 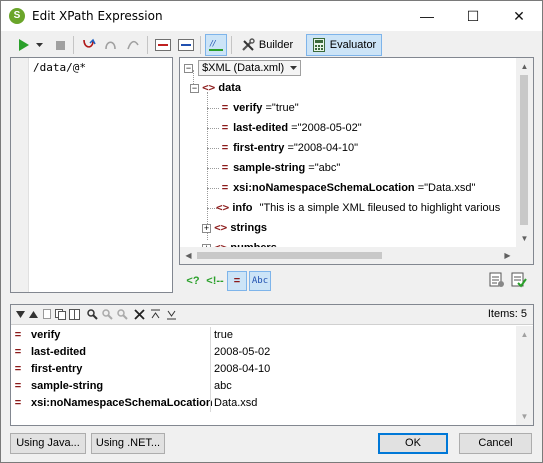 What do you see at coordinates (74, 314) in the screenshot?
I see `grid-view-icon` at bounding box center [74, 314].